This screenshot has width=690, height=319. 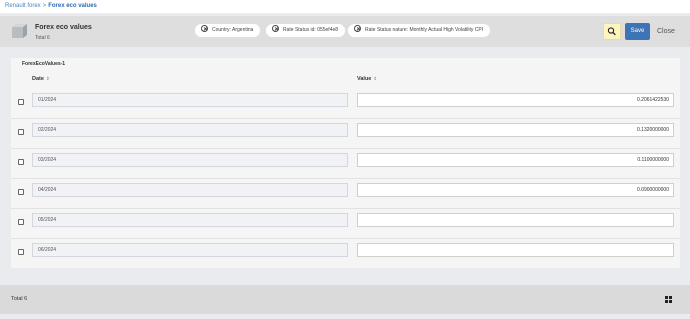 I want to click on search-icon, so click(x=611, y=31).